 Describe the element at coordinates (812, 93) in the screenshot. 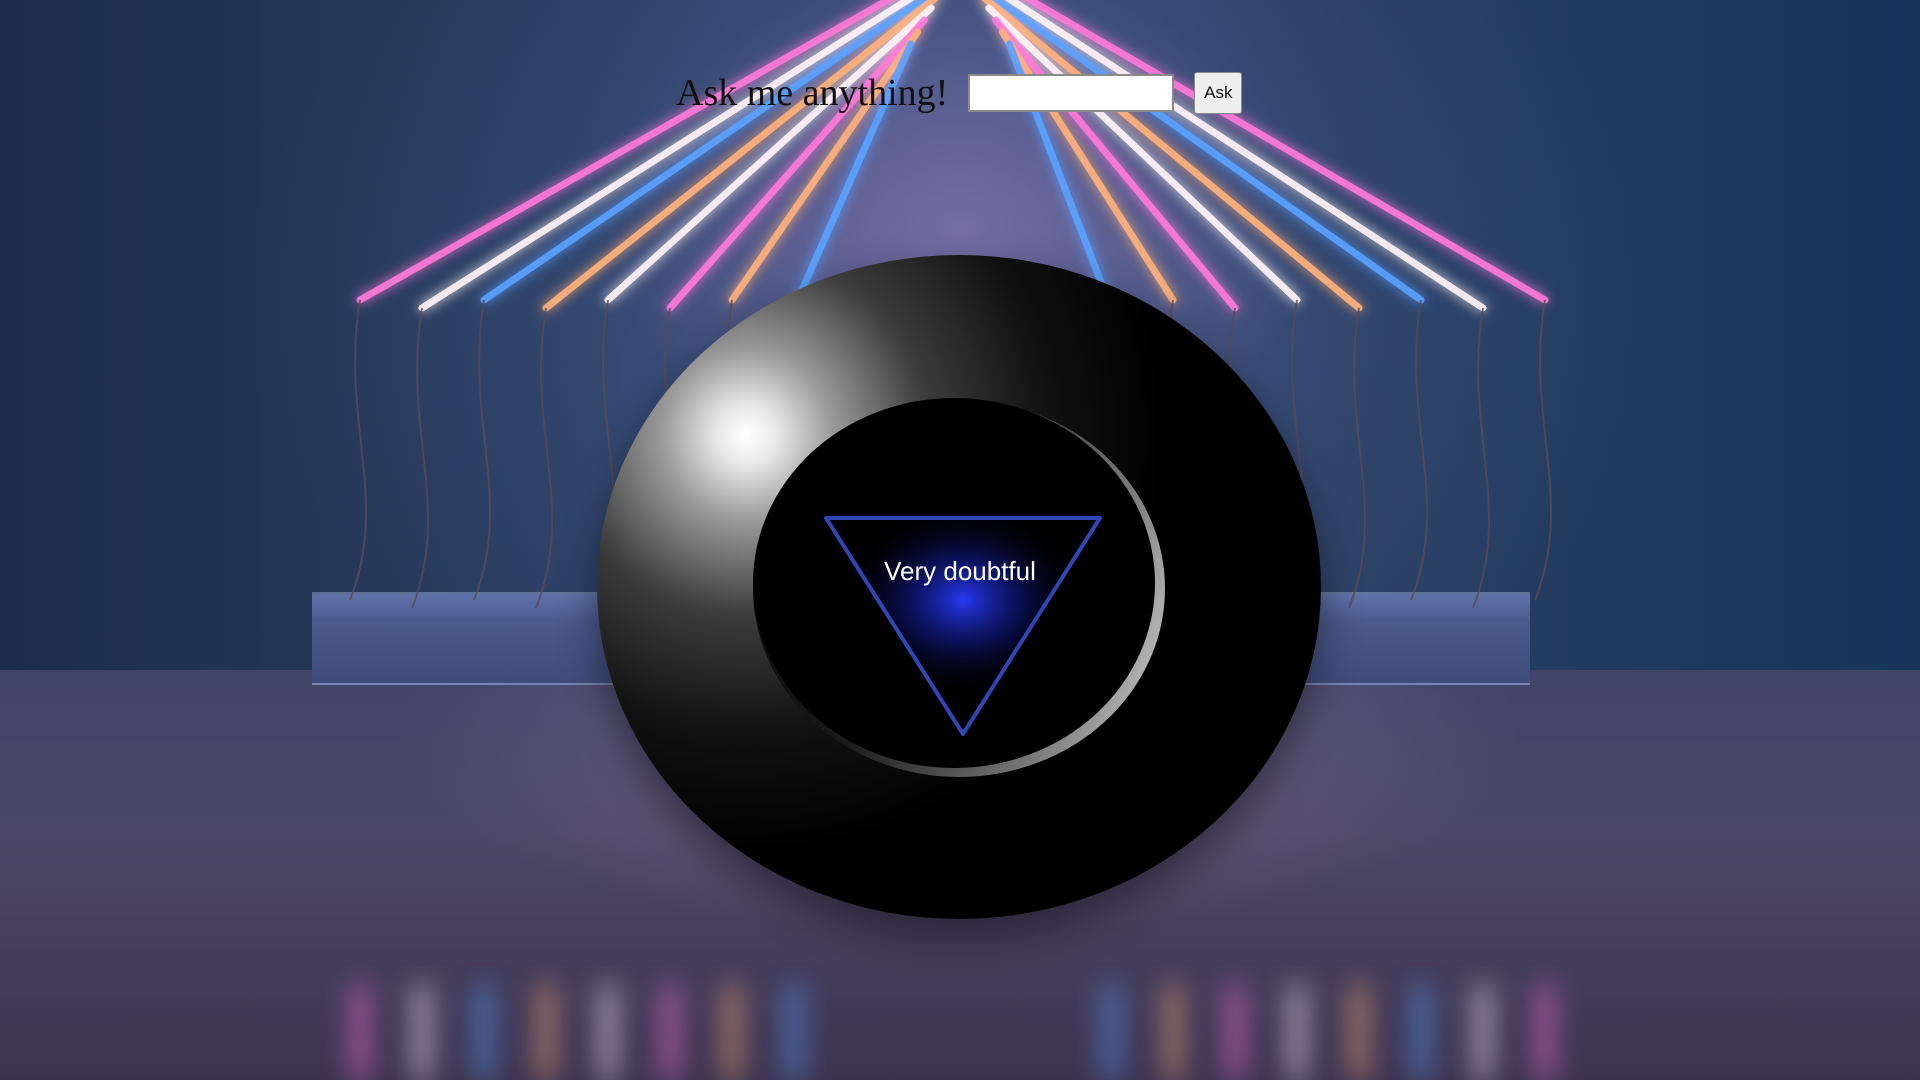

I see `prompt-label: Ask me anything!` at that location.